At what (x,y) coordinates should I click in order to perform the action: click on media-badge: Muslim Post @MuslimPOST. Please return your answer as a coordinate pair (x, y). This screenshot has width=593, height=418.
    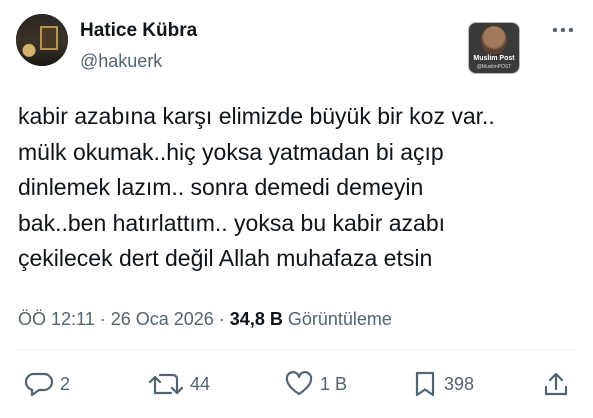
    Looking at the image, I should click on (494, 48).